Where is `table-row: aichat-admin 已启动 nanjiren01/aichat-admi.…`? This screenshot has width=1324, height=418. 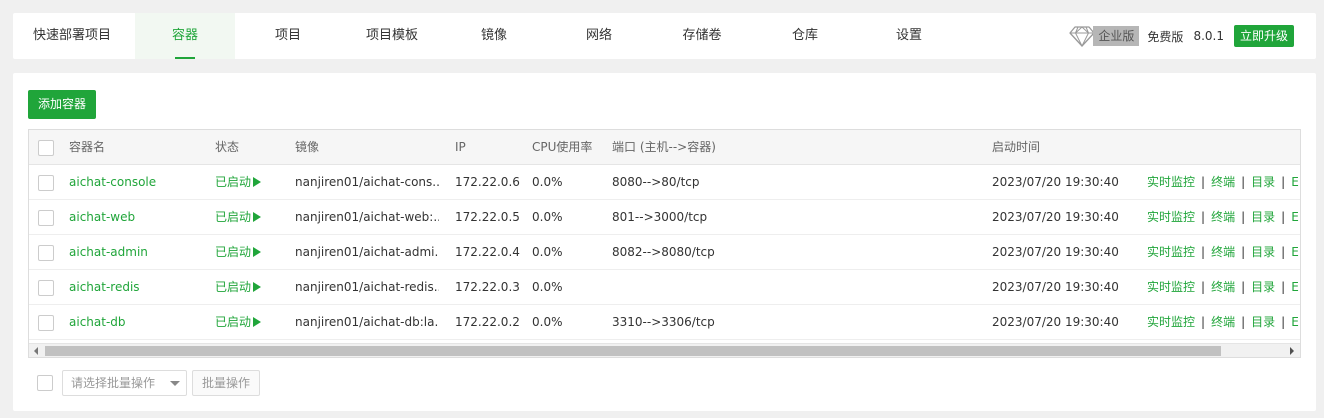 table-row: aichat-admin 已启动 nanjiren01/aichat-admi.… is located at coordinates (664, 252).